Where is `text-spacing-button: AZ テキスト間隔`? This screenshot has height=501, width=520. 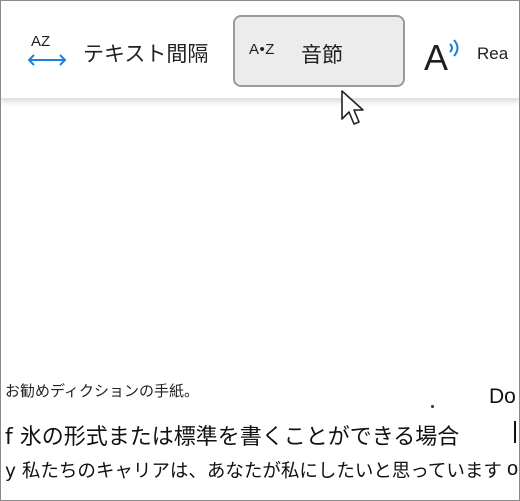
text-spacing-button: AZ テキスト間隔 is located at coordinates (123, 52).